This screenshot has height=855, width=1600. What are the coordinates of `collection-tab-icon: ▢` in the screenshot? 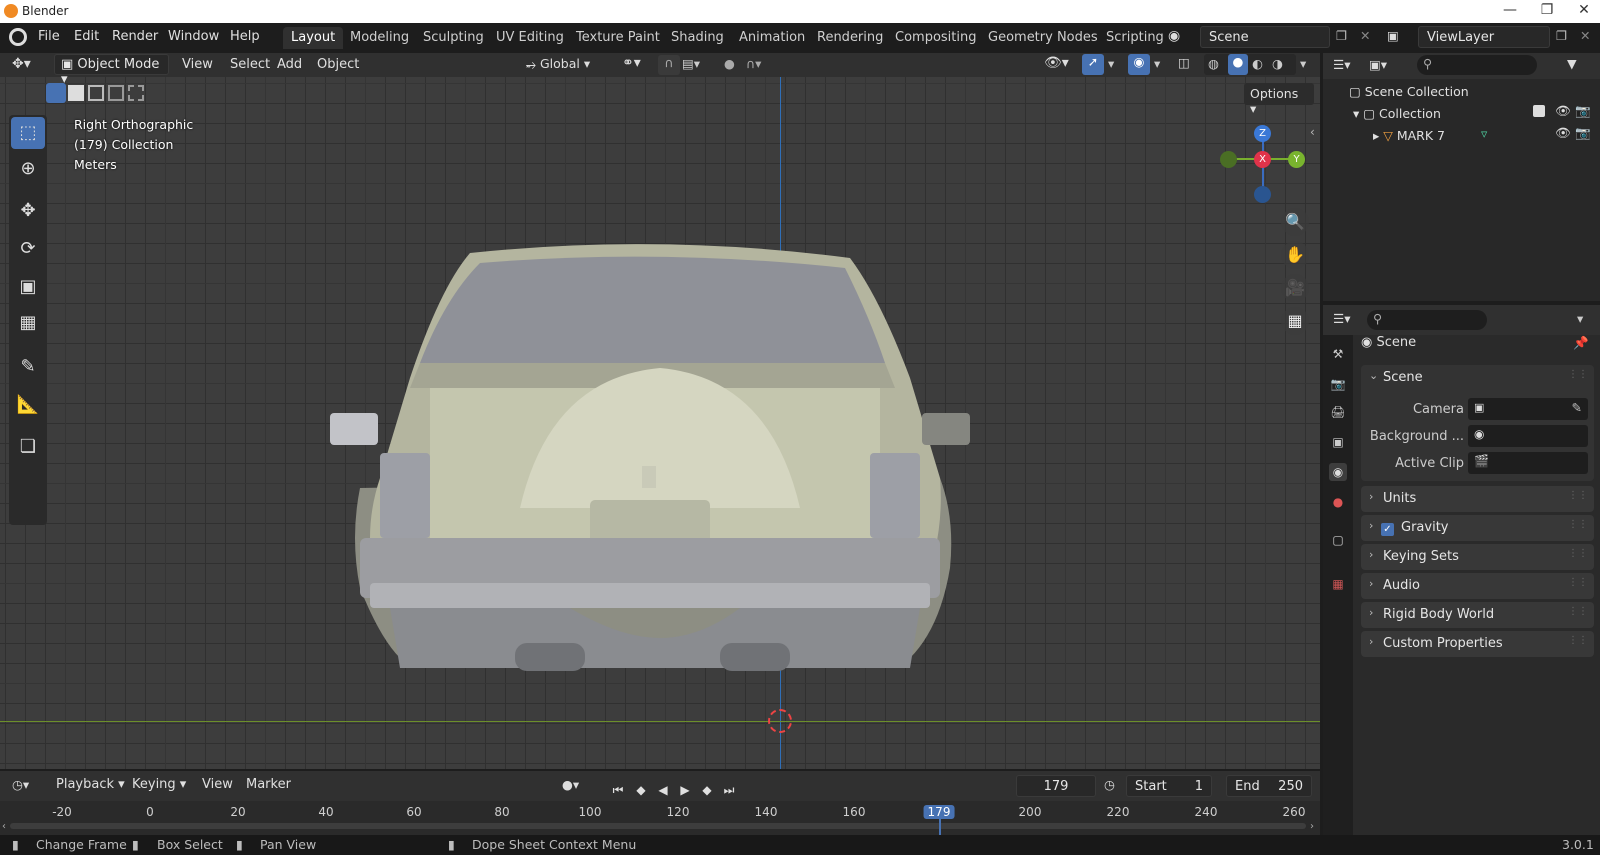 It's located at (1338, 540).